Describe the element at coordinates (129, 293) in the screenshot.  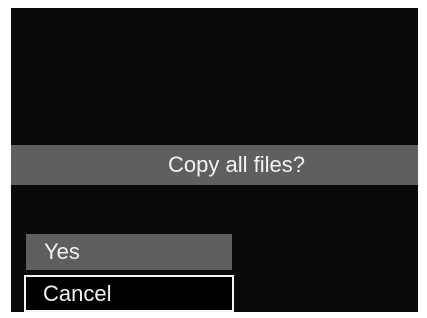
I see `menu-option-cancel: Cancel` at that location.